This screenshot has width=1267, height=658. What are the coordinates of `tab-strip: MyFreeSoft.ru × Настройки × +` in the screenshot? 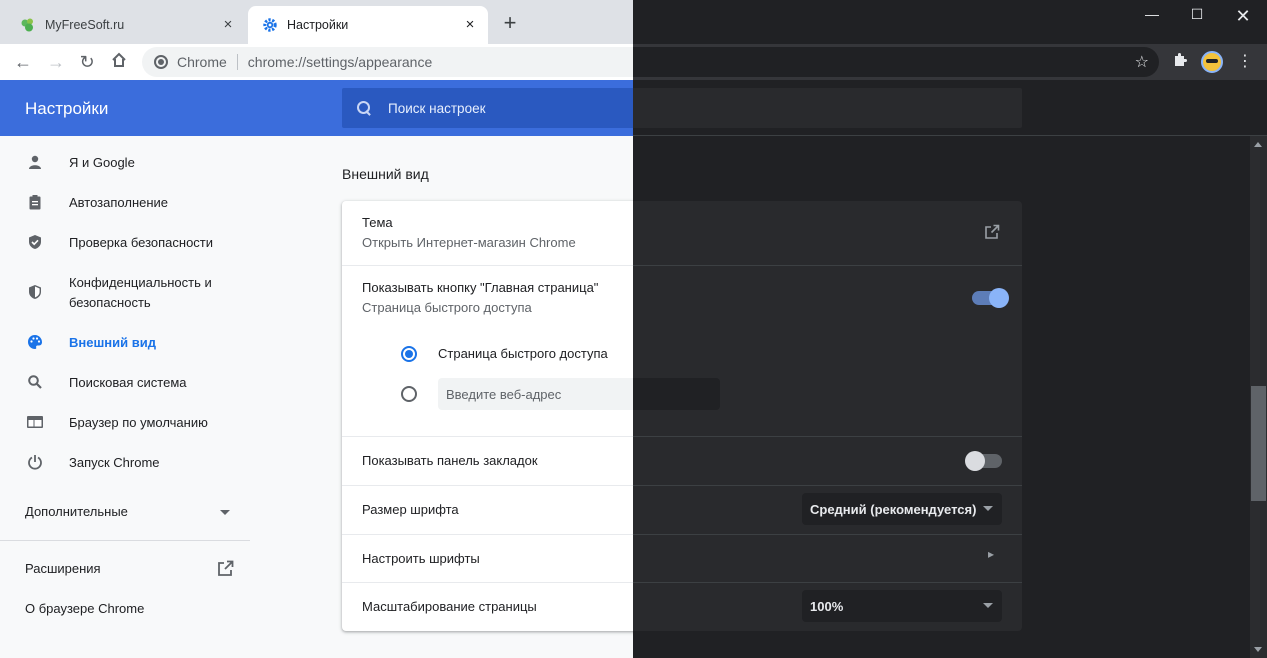 It's located at (316, 22).